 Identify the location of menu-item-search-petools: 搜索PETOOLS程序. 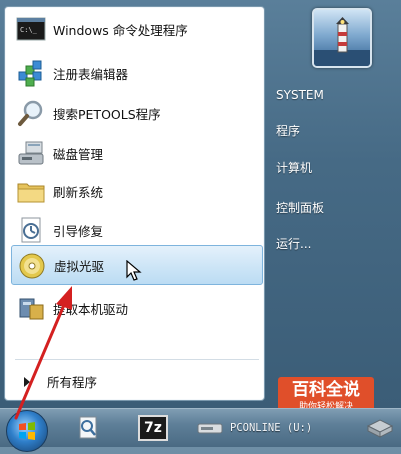
(137, 113).